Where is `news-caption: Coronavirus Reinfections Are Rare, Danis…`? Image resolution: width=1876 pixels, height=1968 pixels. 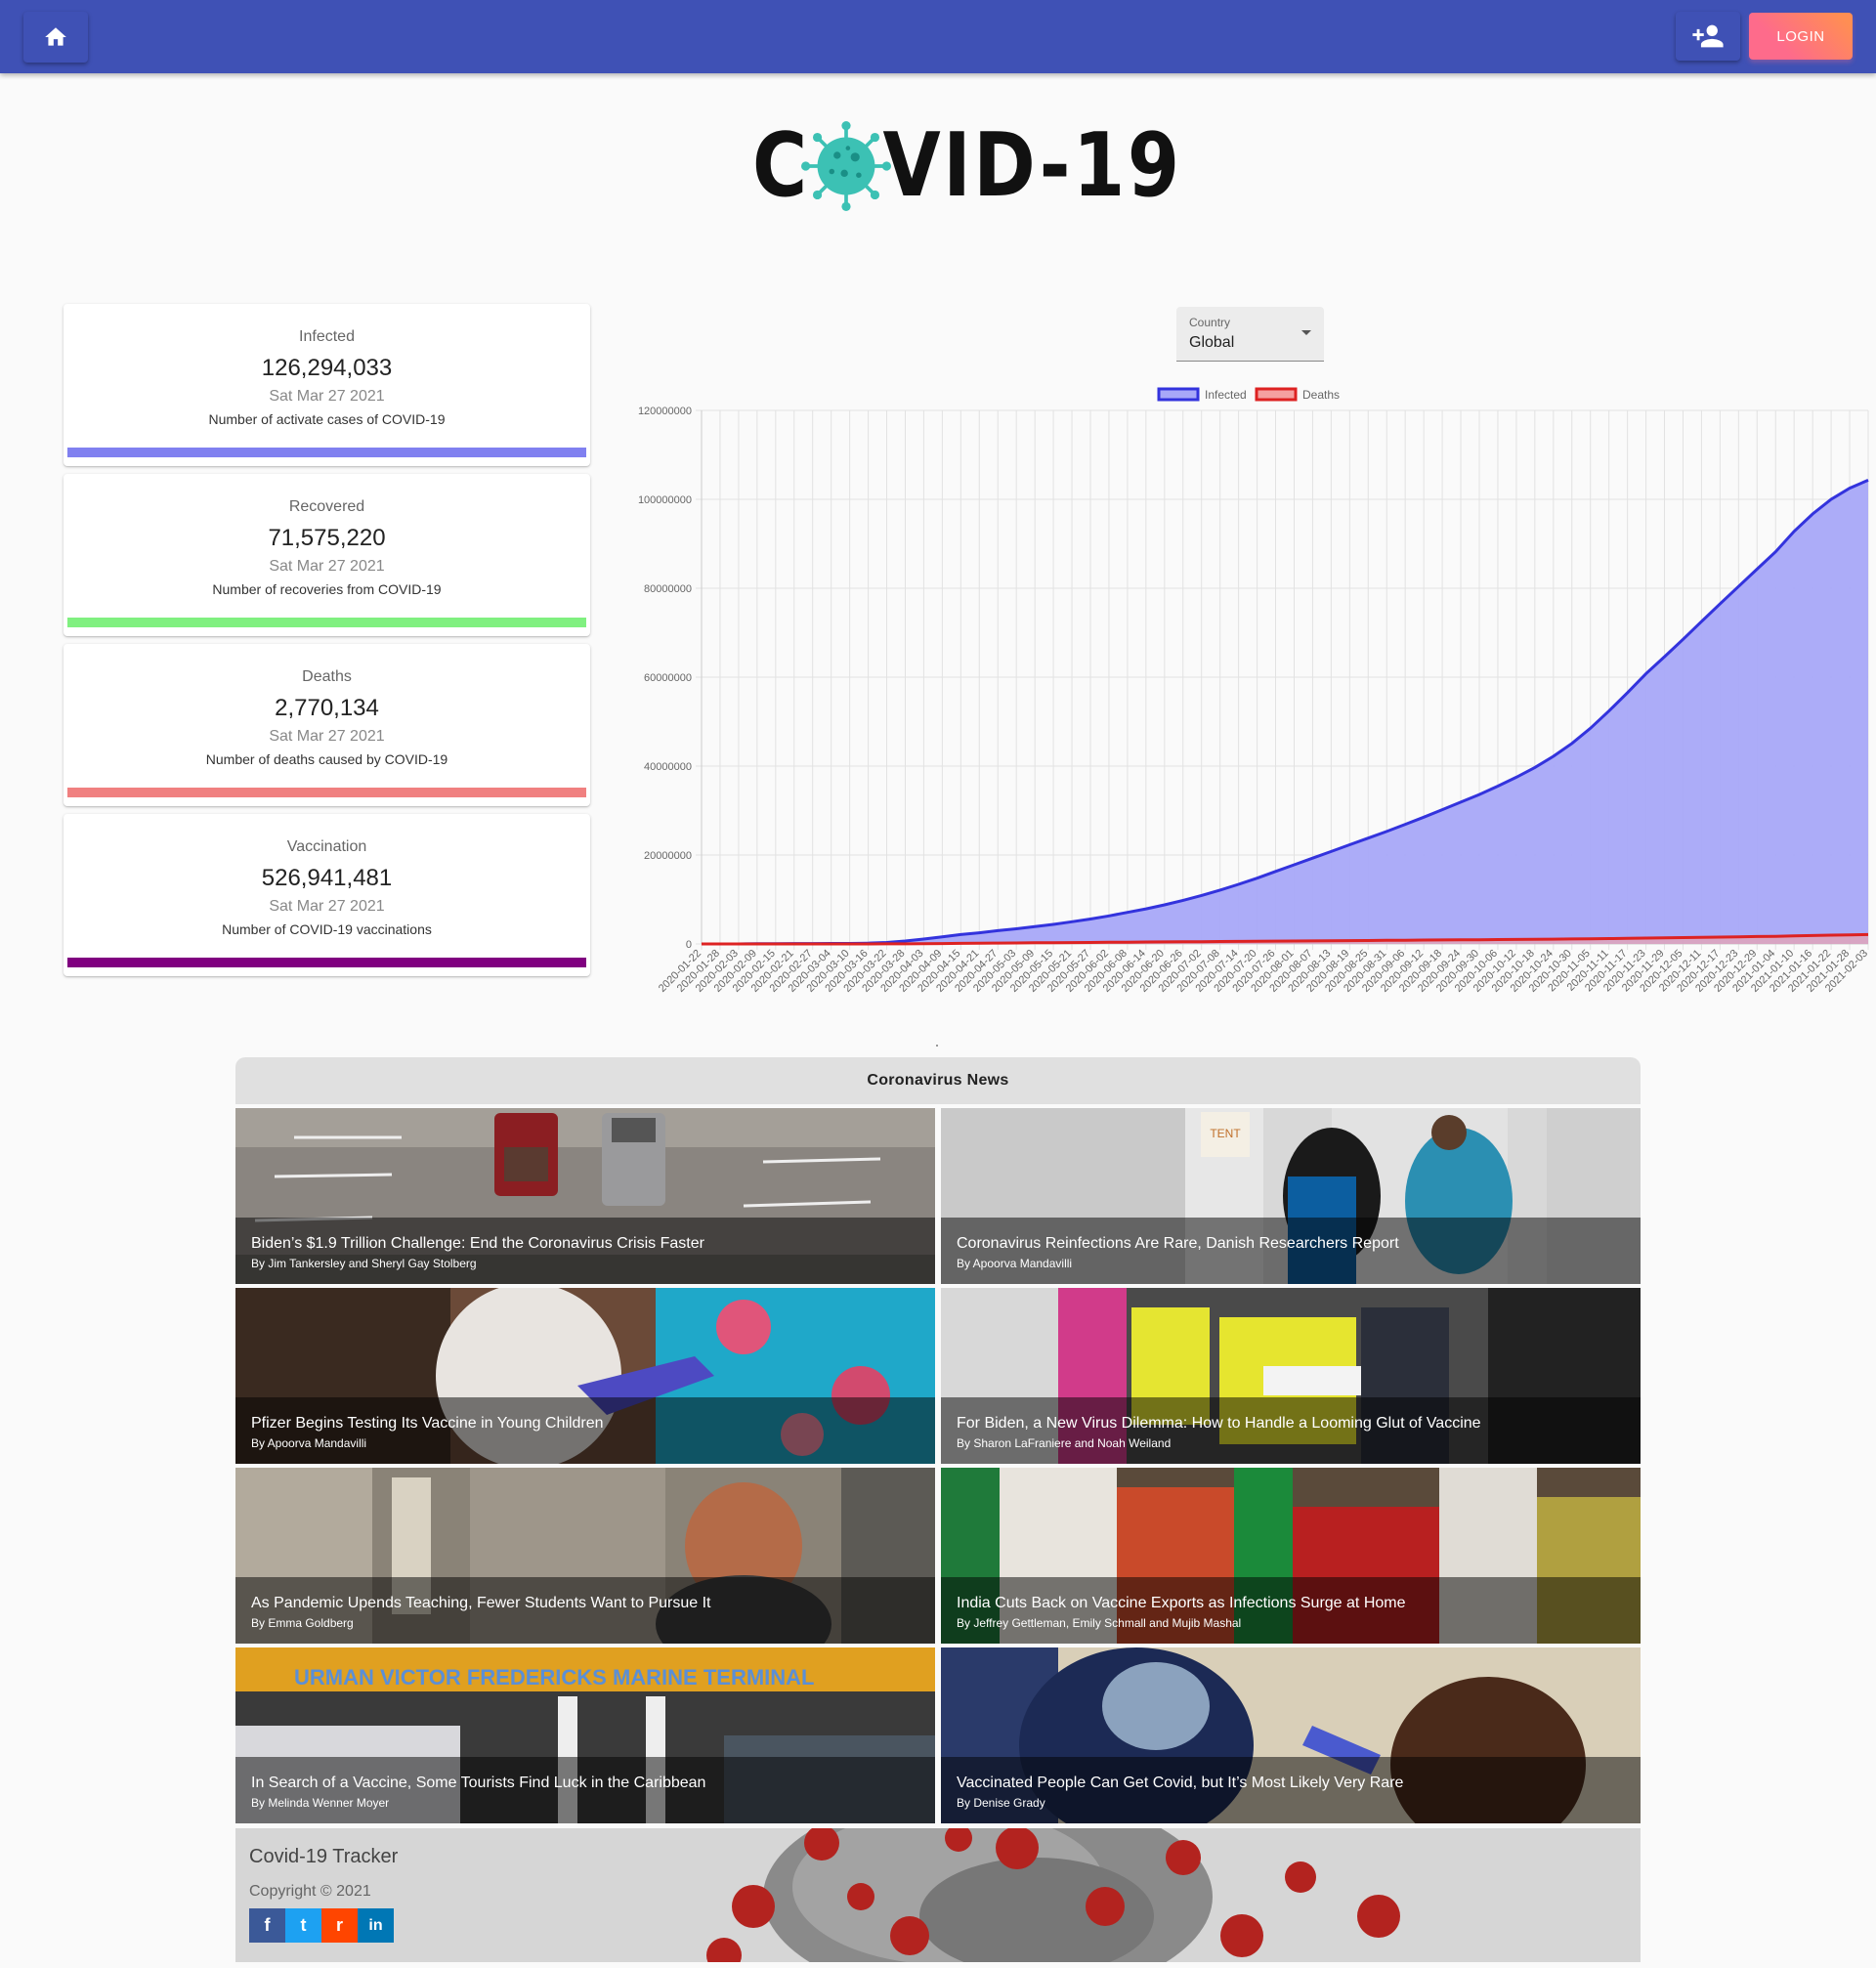
news-caption: Coronavirus Reinfections Are Rare, Danis… is located at coordinates (1291, 1251).